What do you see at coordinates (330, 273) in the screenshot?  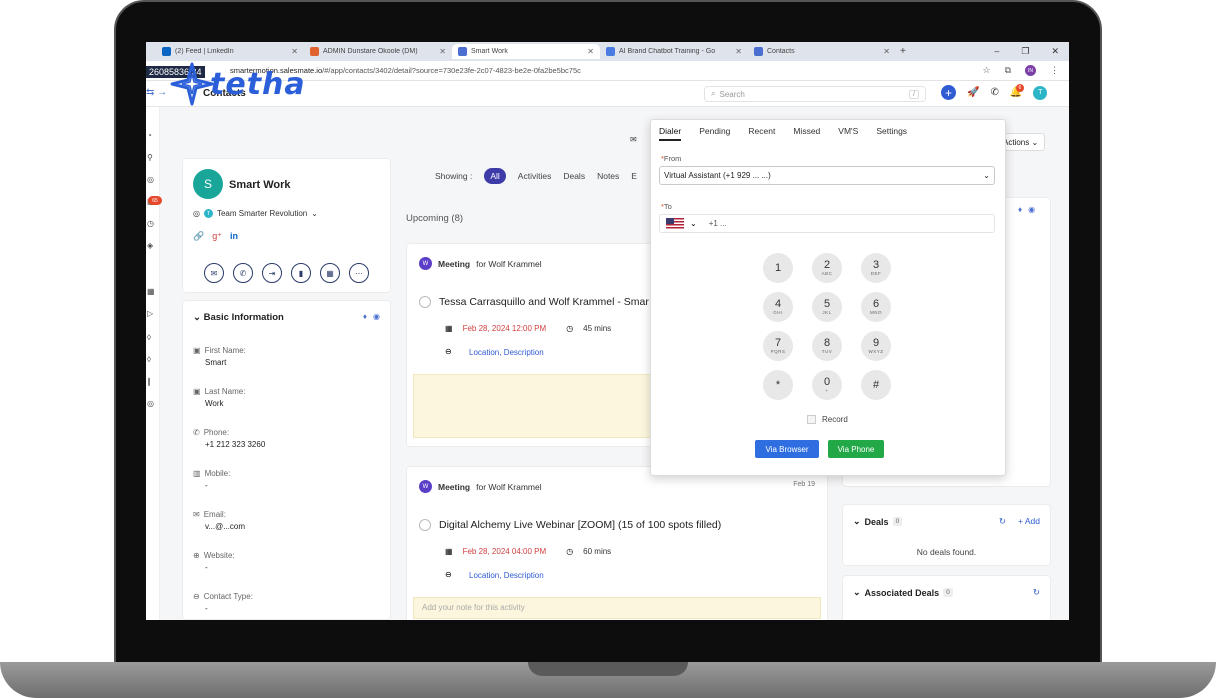 I see `calendar-button: ▦` at bounding box center [330, 273].